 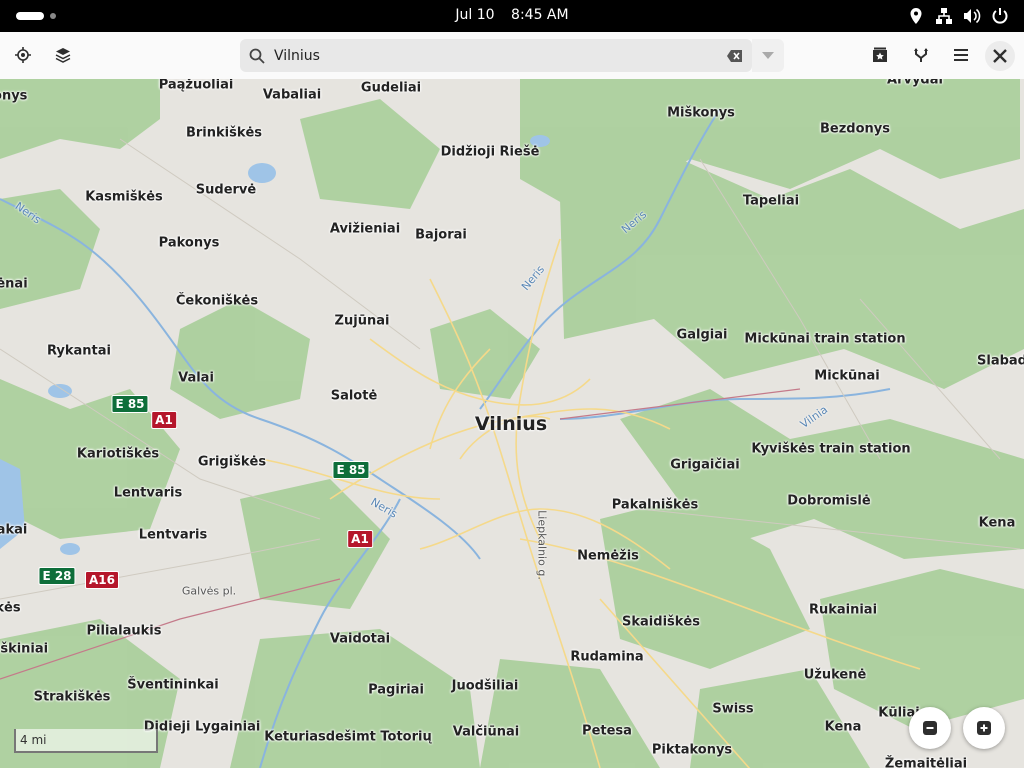 What do you see at coordinates (232, 462) in the screenshot?
I see `place-label: Grigiškės` at bounding box center [232, 462].